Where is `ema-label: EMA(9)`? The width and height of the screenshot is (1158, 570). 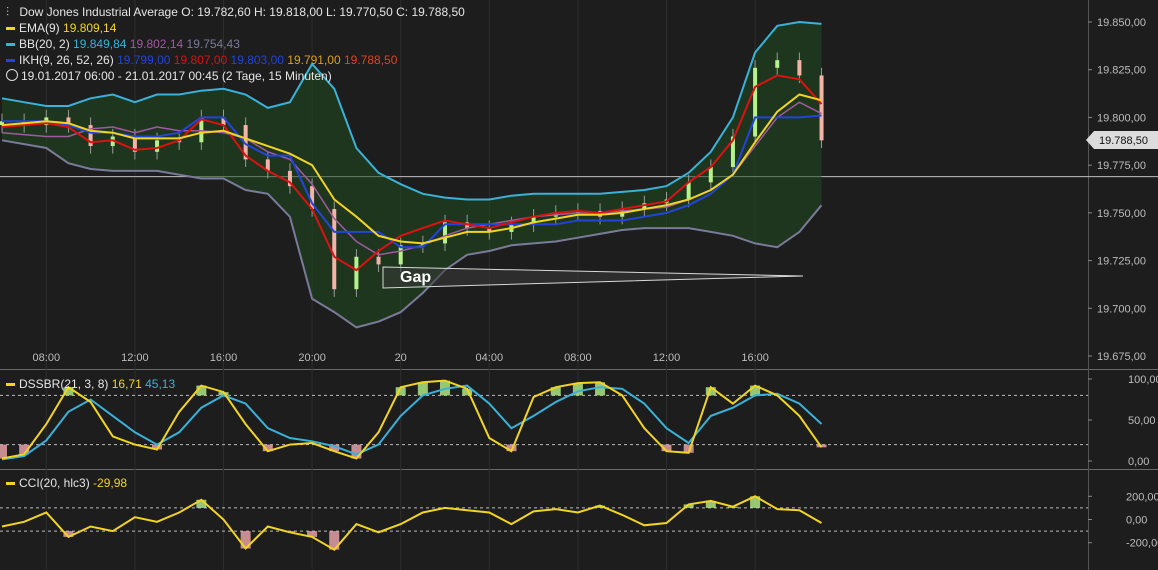 ema-label: EMA(9) is located at coordinates (39, 28).